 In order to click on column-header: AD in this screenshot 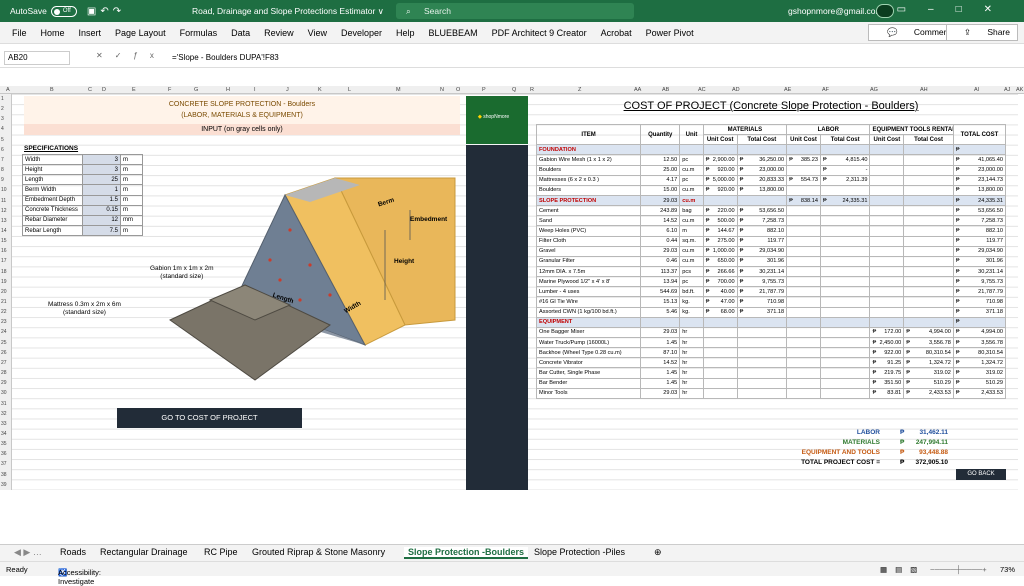, I will do `click(736, 90)`.